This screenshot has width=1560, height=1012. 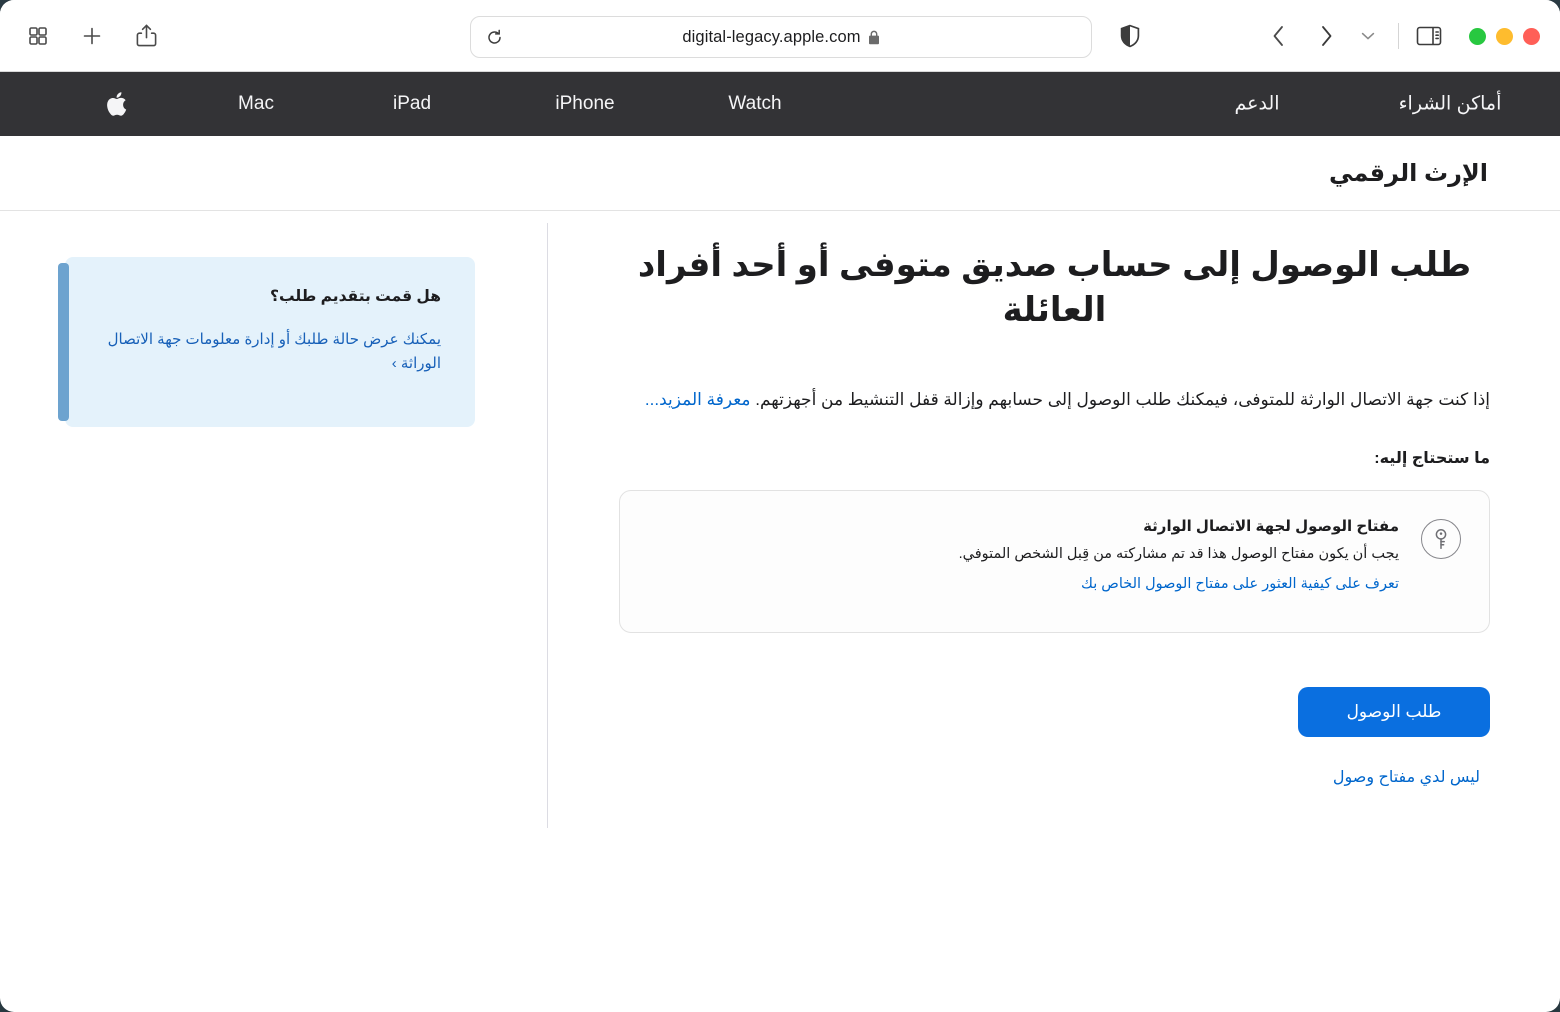 I want to click on toolbar-divider, so click(x=1398, y=36).